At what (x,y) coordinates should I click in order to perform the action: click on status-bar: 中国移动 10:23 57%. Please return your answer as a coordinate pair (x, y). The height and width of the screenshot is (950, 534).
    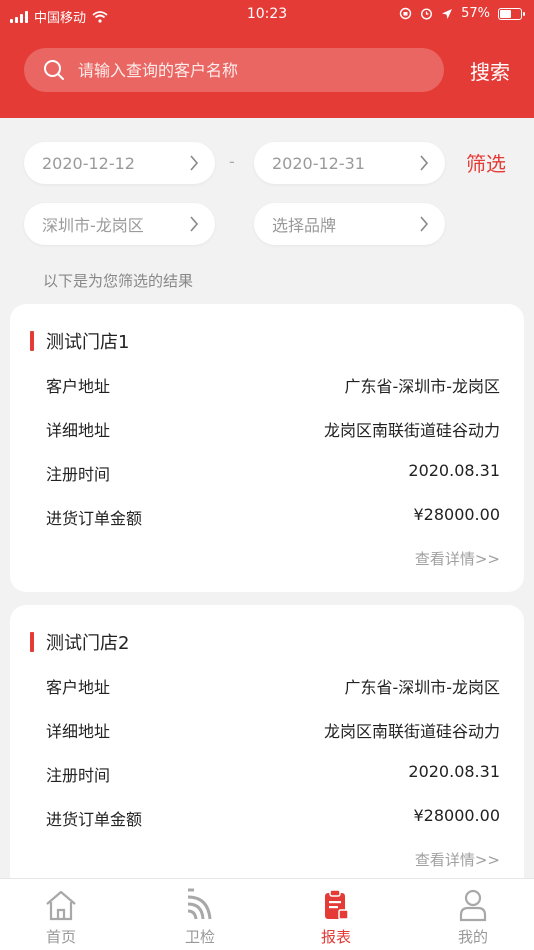
    Looking at the image, I should click on (267, 15).